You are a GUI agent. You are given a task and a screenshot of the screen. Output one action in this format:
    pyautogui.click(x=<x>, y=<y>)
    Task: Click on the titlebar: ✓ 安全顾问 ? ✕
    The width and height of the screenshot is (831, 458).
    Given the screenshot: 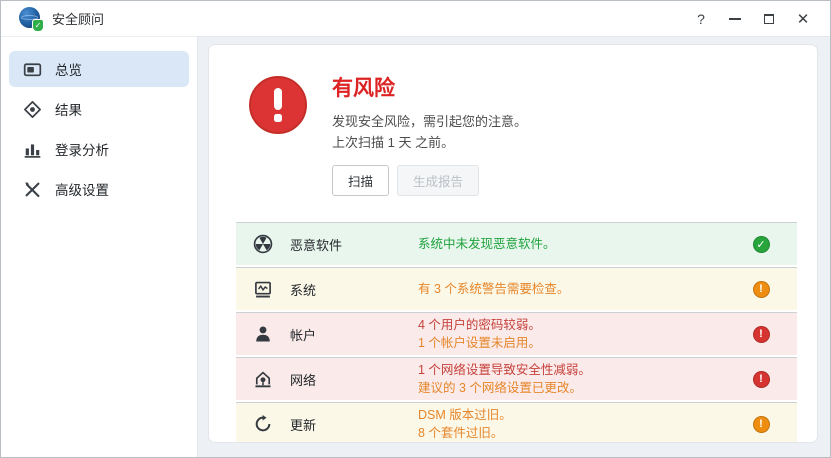 What is the action you would take?
    pyautogui.click(x=415, y=18)
    